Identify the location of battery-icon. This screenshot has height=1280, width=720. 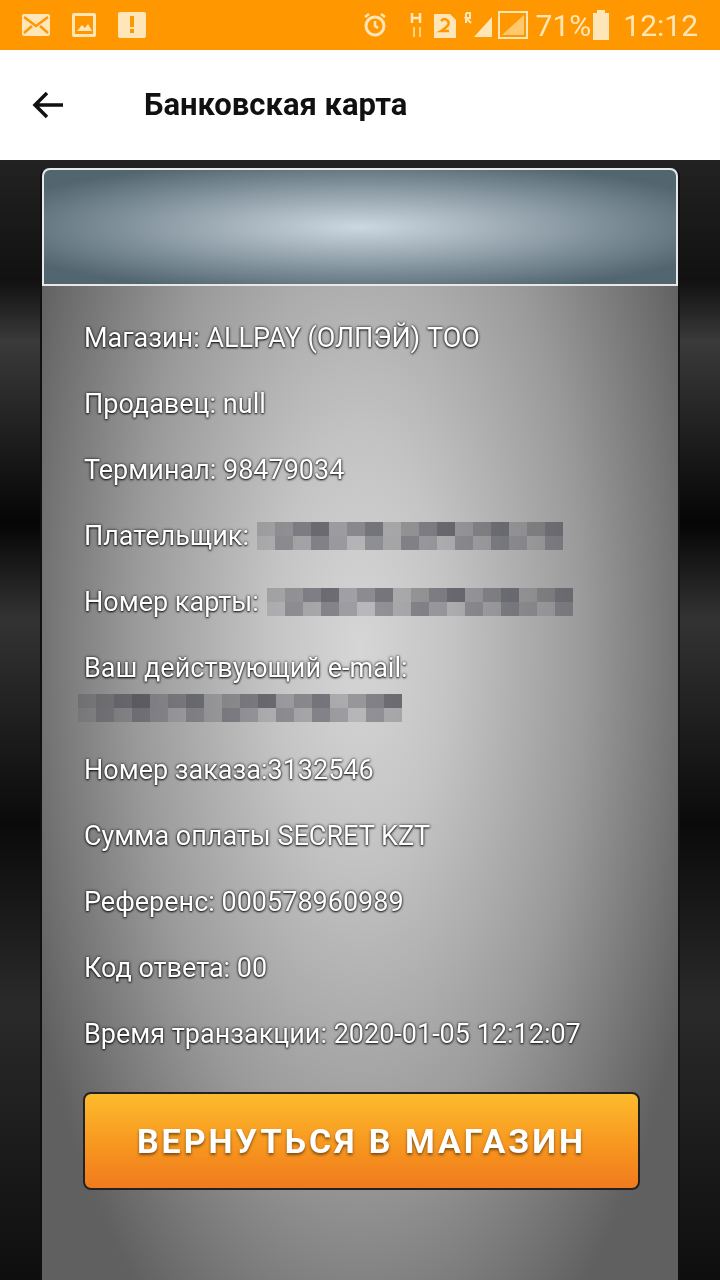
(601, 25).